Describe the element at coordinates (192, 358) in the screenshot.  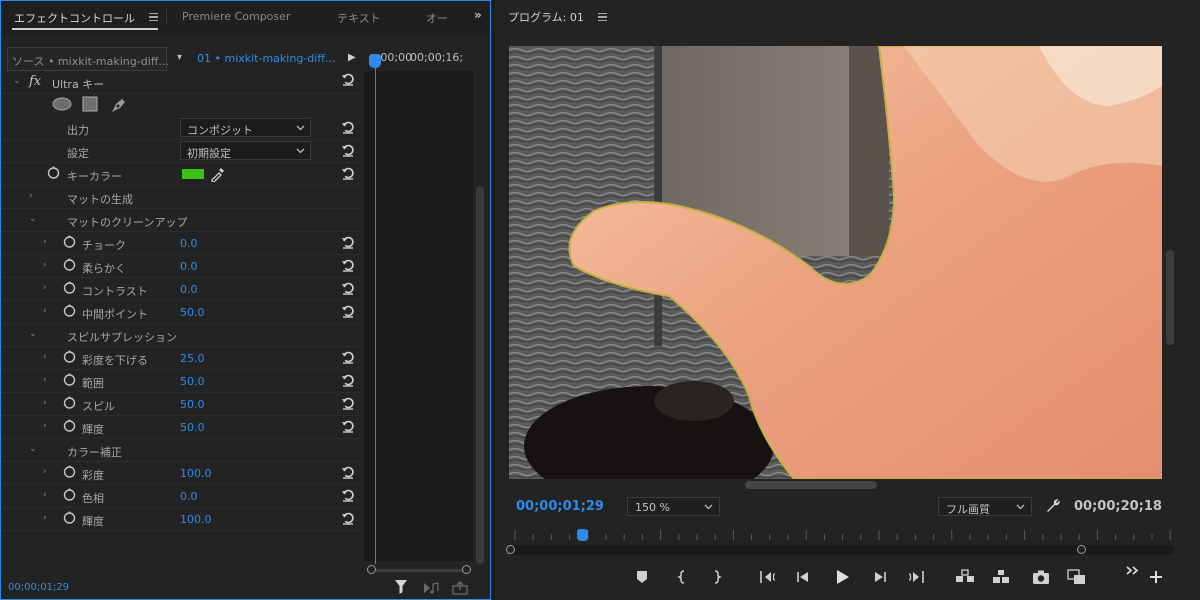
I see `param-value: 25.0` at that location.